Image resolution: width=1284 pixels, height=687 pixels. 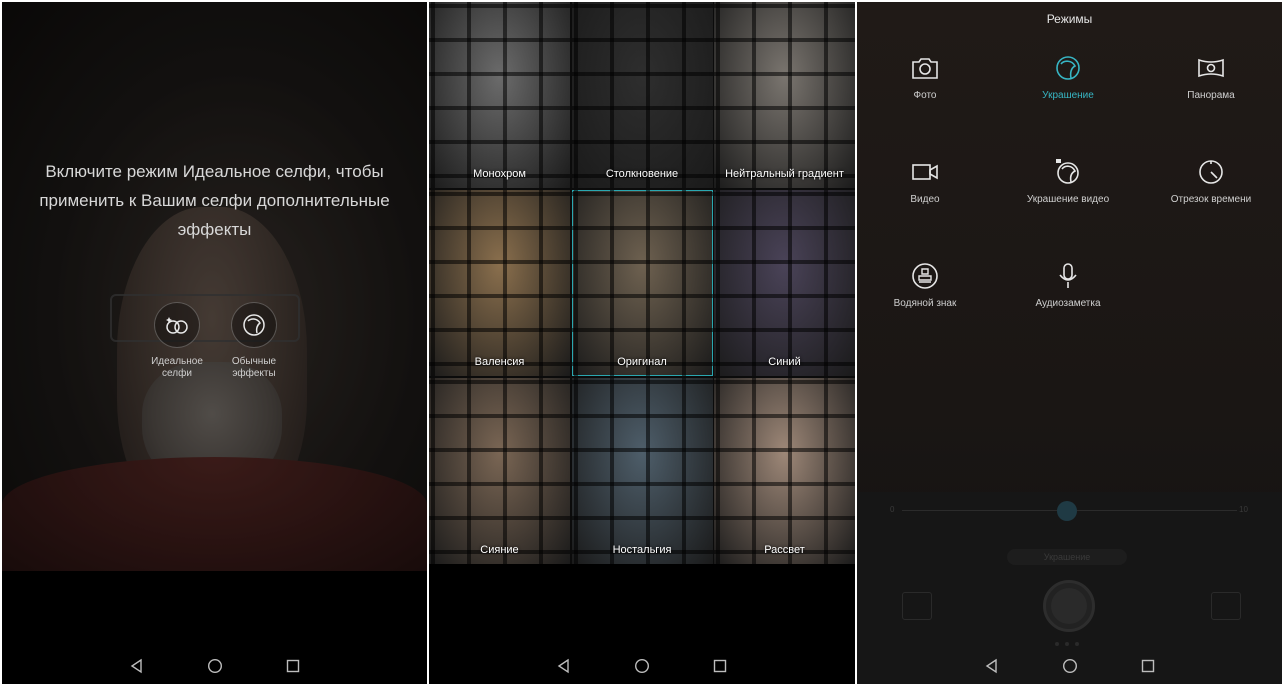 I want to click on filter-tile-valencia: Валенсия, so click(x=499, y=283).